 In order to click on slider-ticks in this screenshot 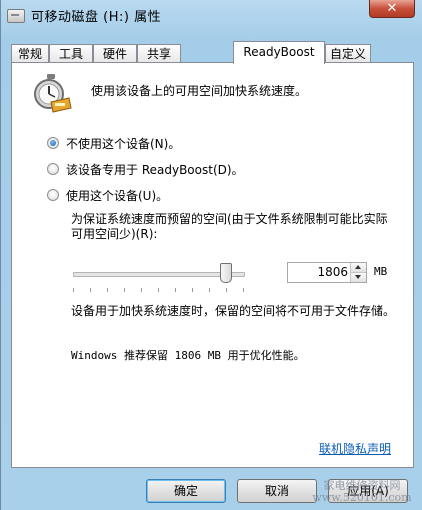, I will do `click(159, 290)`.